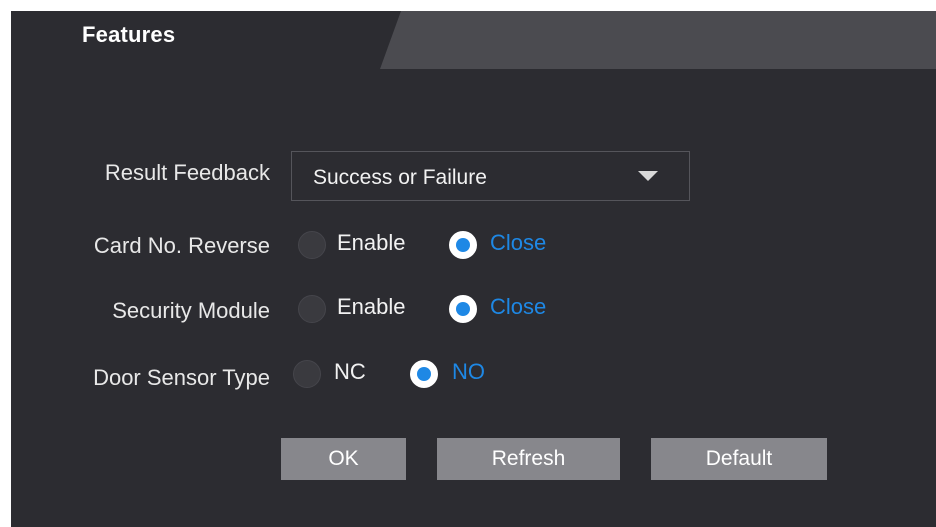 This screenshot has width=936, height=527. Describe the element at coordinates (181, 377) in the screenshot. I see `door-sensor-type-label: Door Sensor Type` at that location.